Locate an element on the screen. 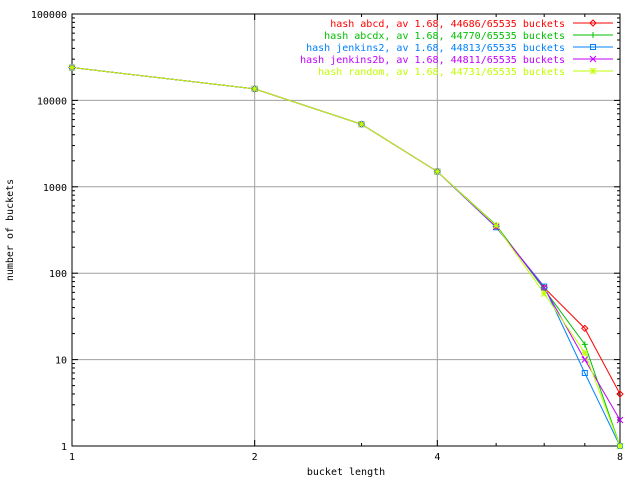  y-axis-label: number of buckets is located at coordinates (10, 230).